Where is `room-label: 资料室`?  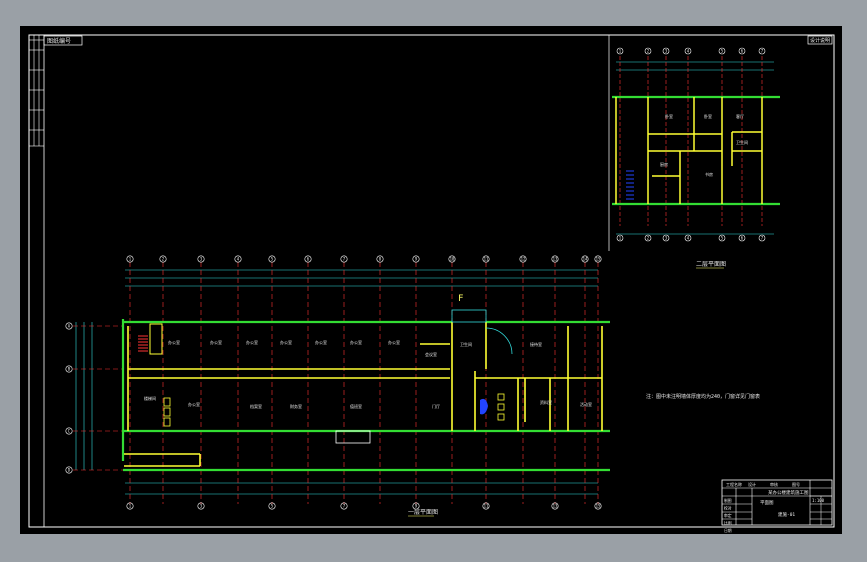 room-label: 资料室 is located at coordinates (546, 402).